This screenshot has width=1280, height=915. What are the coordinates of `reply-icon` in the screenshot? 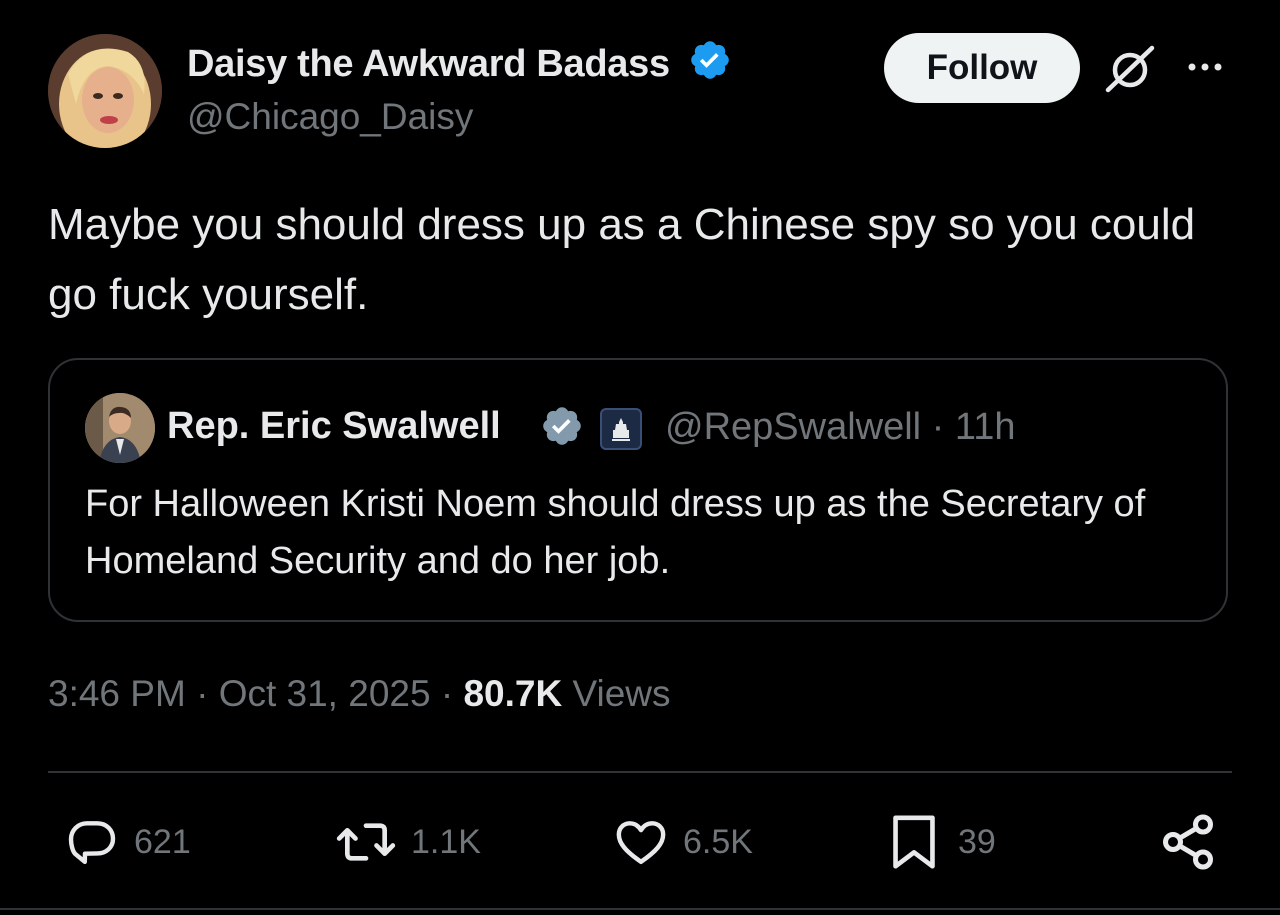 It's located at (92, 843).